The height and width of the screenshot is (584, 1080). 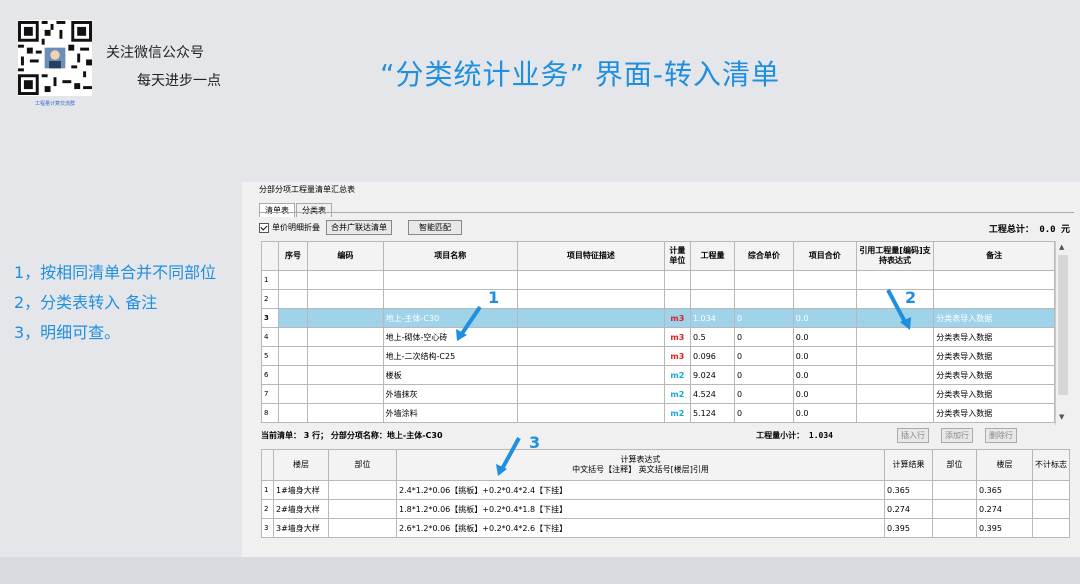 What do you see at coordinates (712, 337) in the screenshot?
I see `cell-qty: 0.5` at bounding box center [712, 337].